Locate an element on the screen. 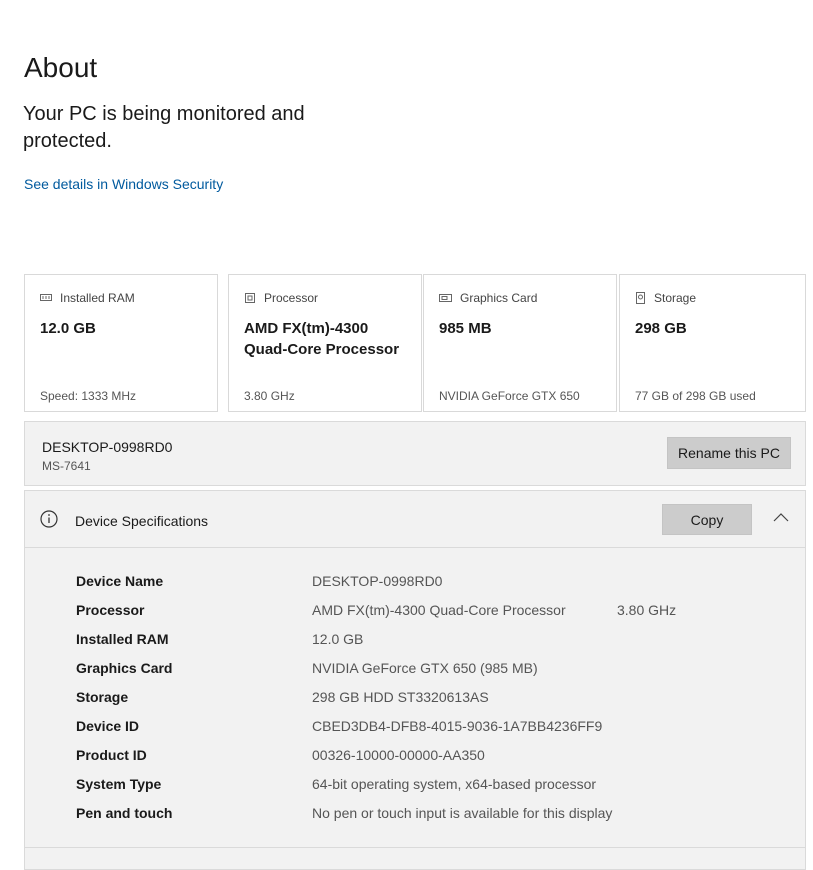 The height and width of the screenshot is (870, 813). windows-security-link: See details in Windows Security is located at coordinates (123, 184).